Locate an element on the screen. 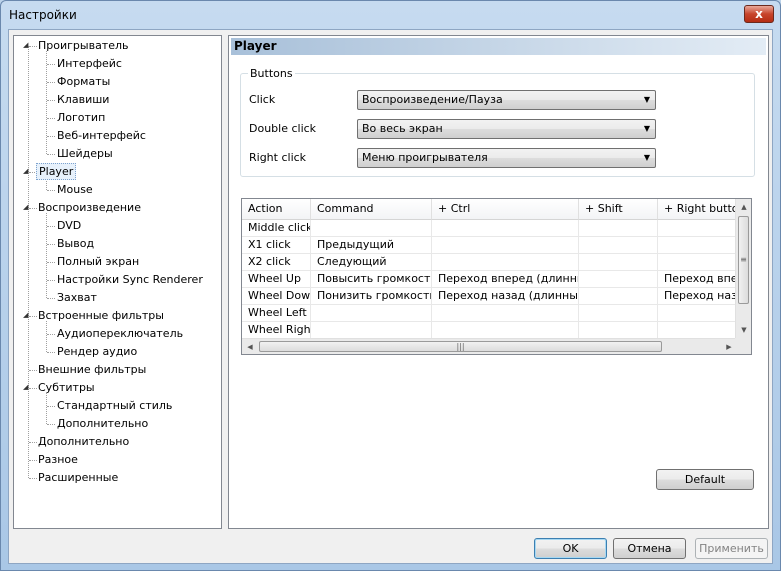  tree-item: ◢ Воспроизведение is located at coordinates (116, 207).